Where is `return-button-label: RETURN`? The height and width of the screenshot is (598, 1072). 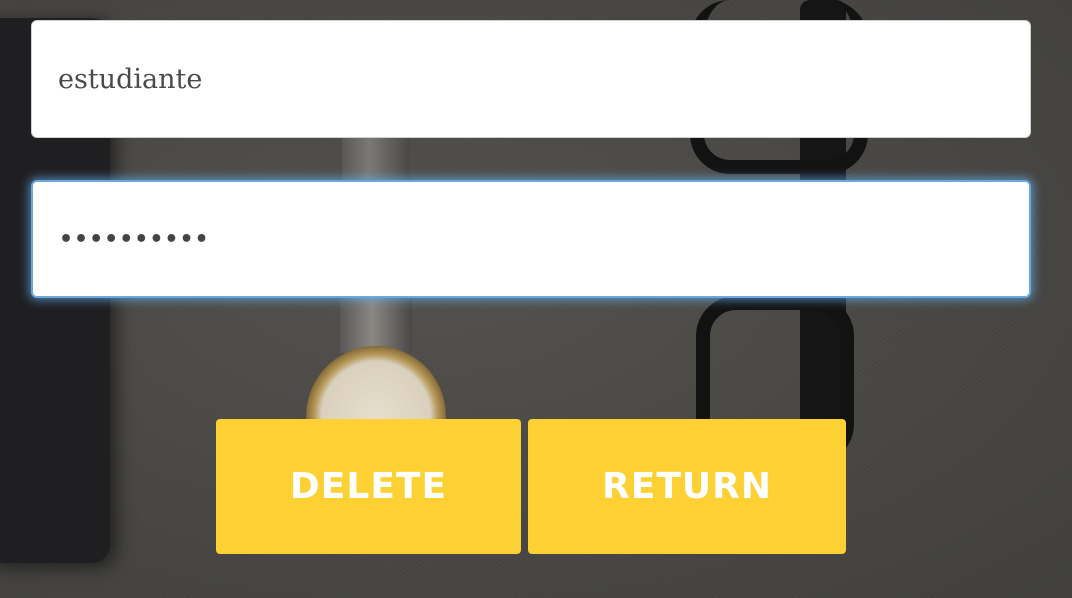
return-button-label: RETURN is located at coordinates (687, 486).